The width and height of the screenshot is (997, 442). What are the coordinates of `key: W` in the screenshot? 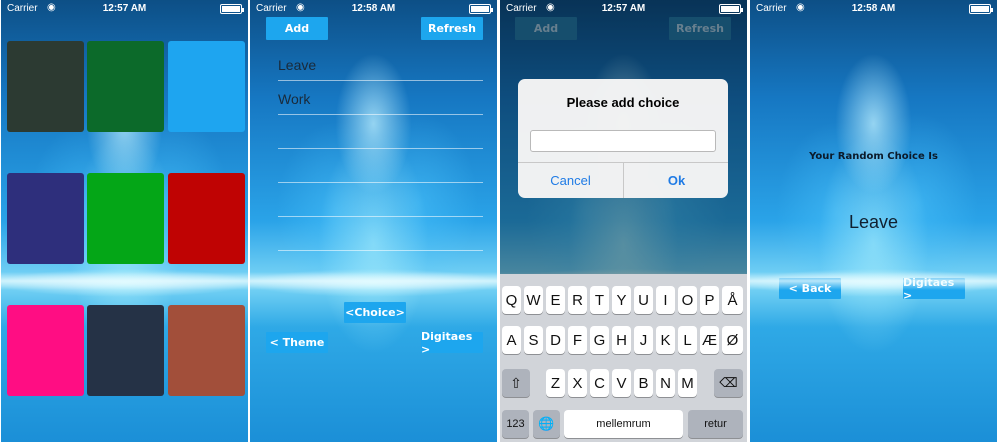 It's located at (533, 300).